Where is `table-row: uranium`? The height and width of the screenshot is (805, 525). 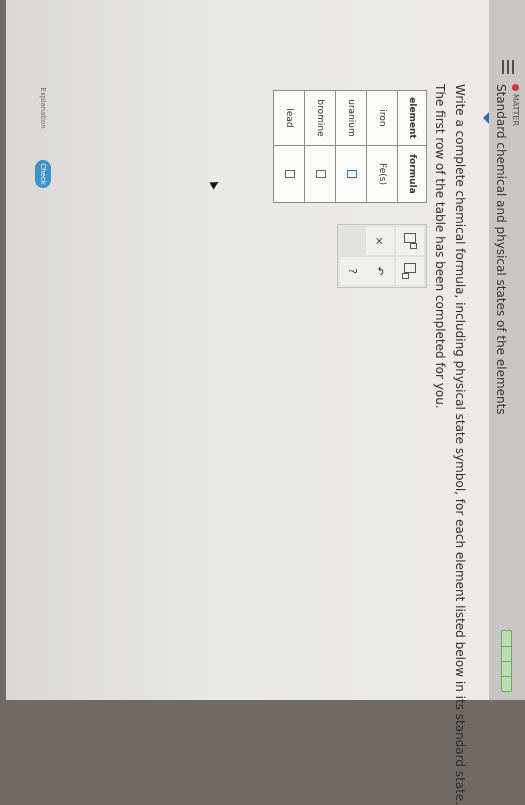
table-row: uranium is located at coordinates (351, 146).